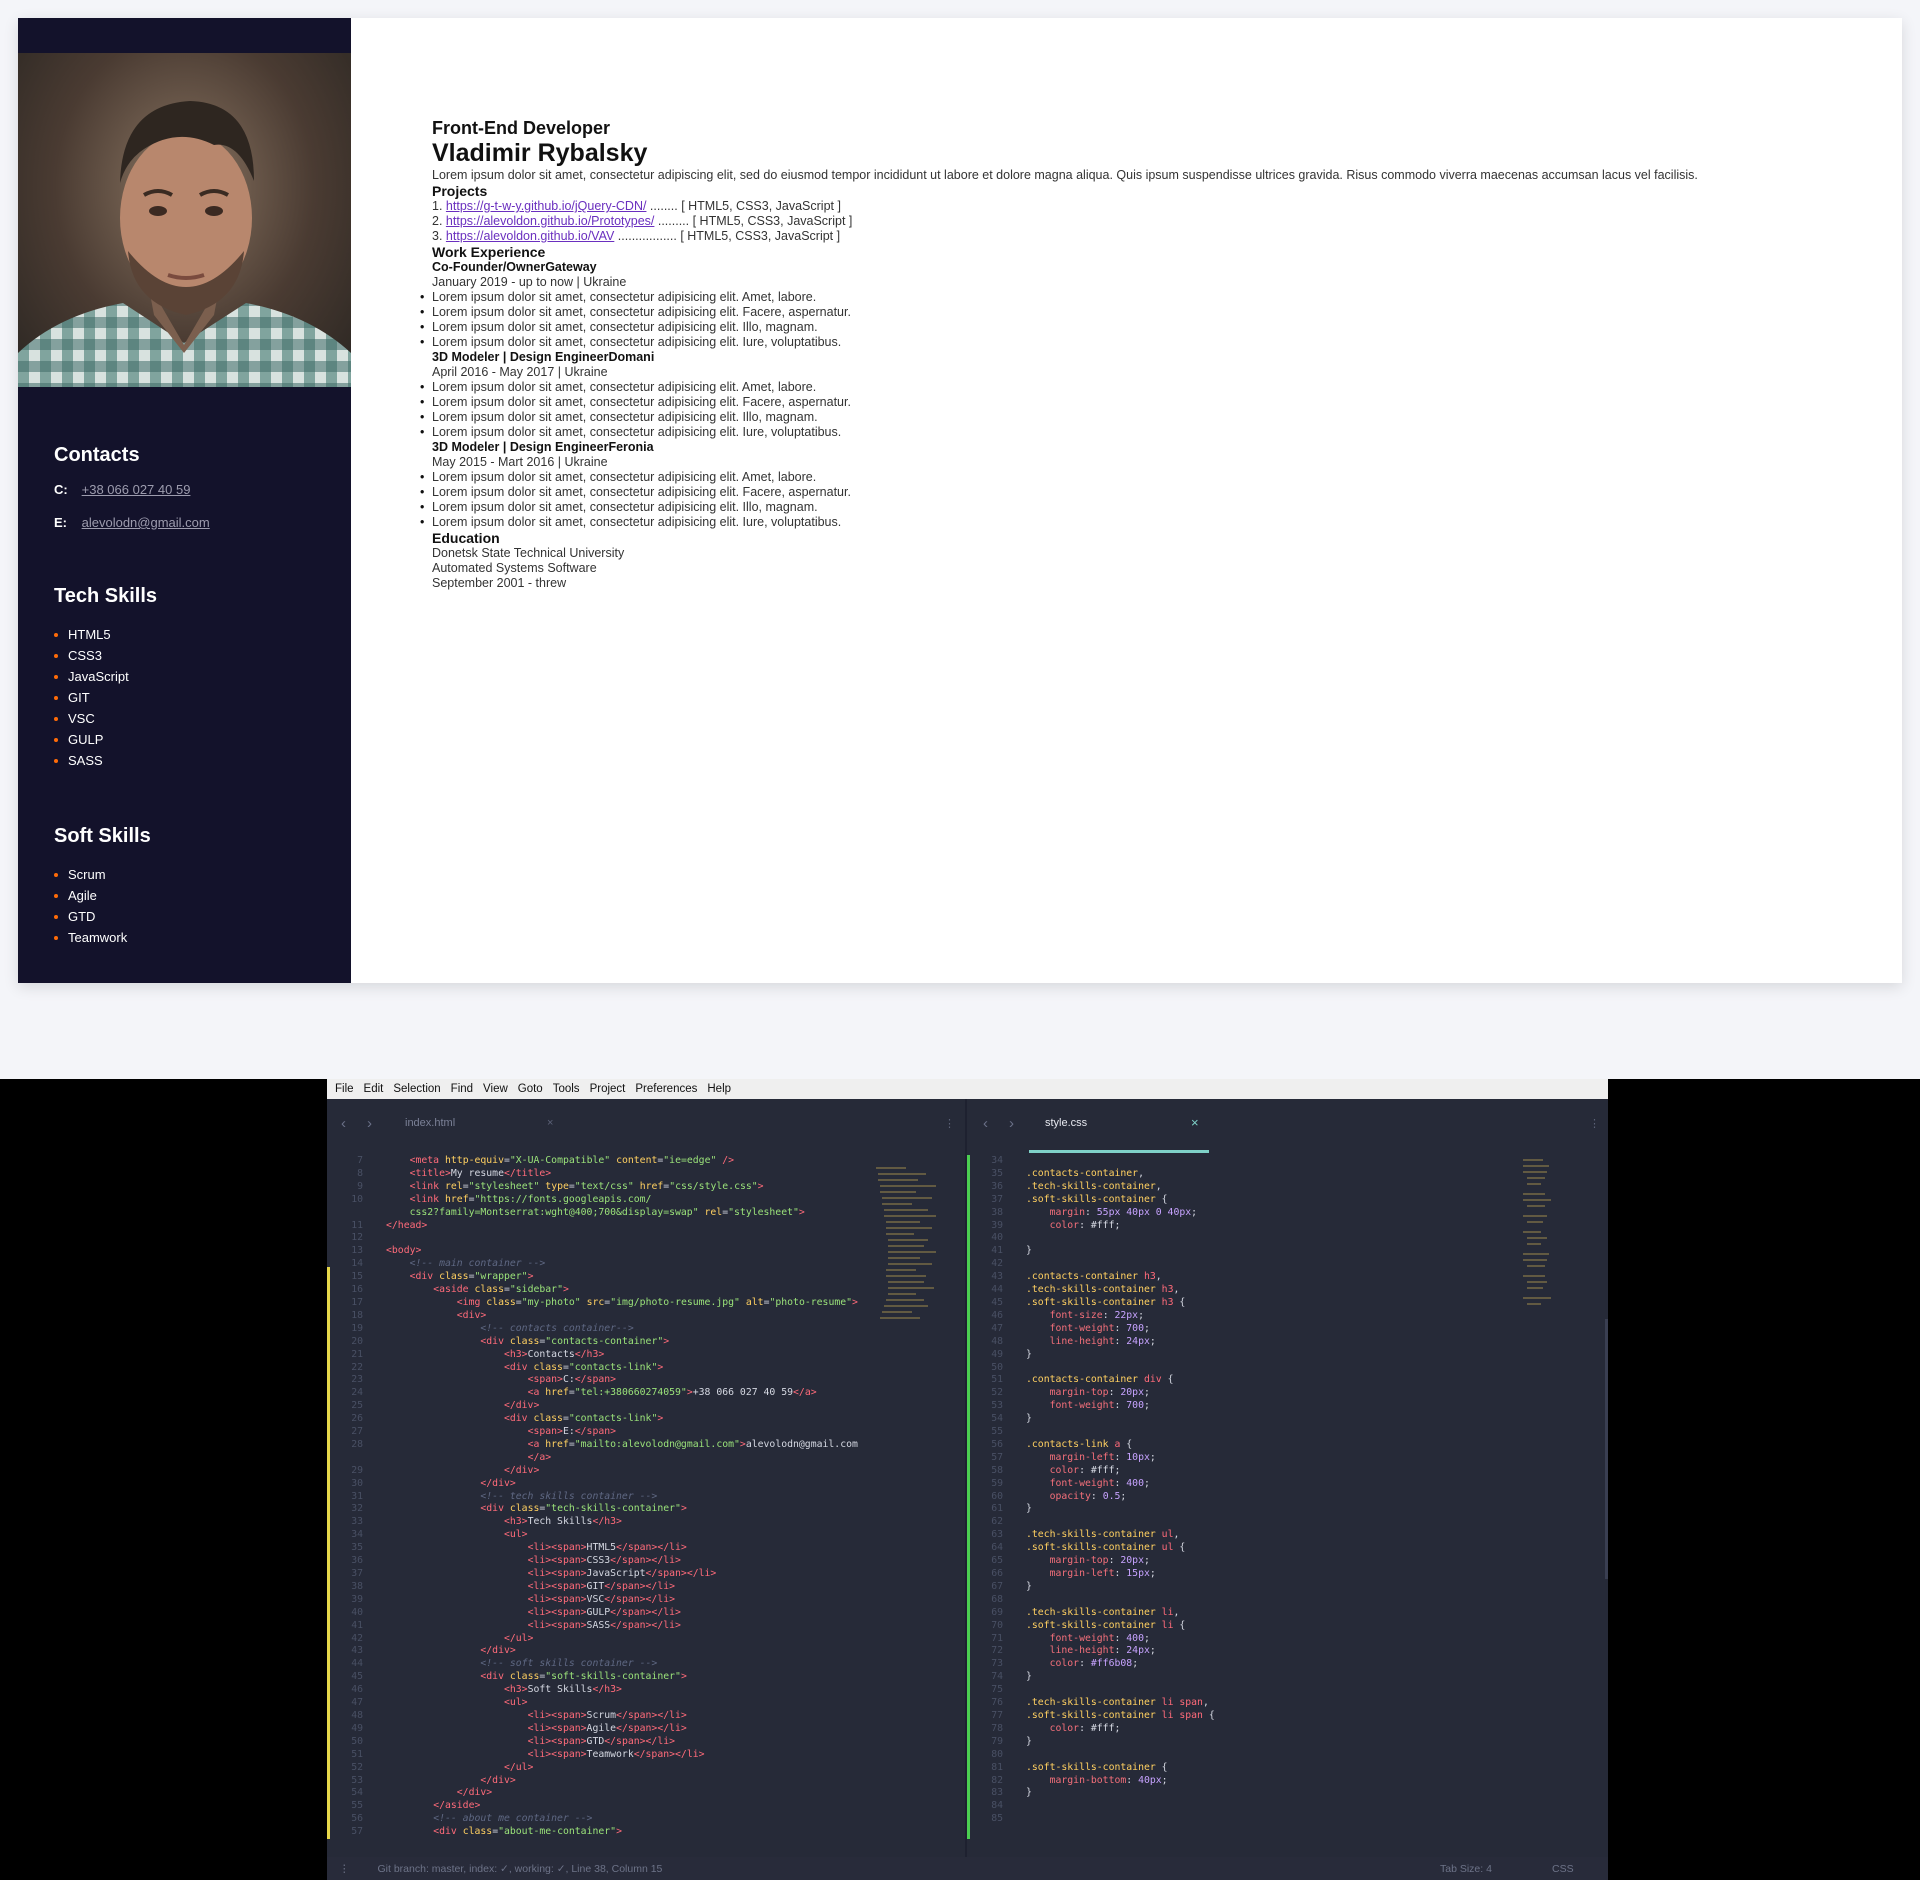  Describe the element at coordinates (530, 1089) in the screenshot. I see `menu-goto: Goto` at that location.